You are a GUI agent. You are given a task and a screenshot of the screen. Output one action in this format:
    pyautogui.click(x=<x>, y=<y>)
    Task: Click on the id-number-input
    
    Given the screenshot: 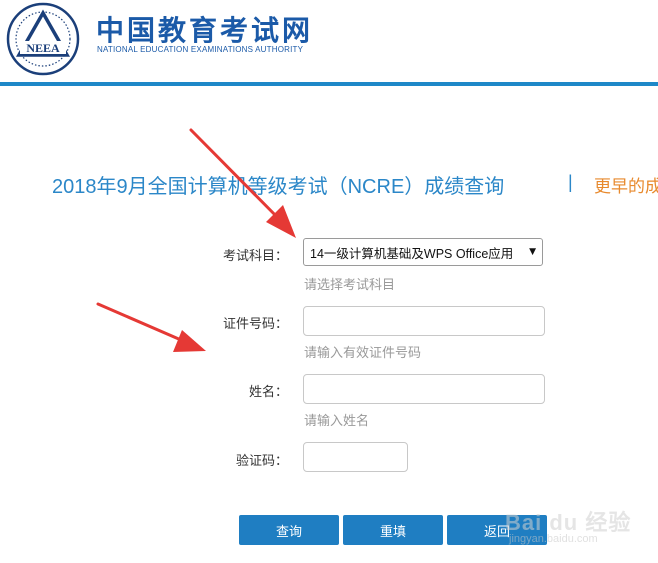 What is the action you would take?
    pyautogui.click(x=424, y=321)
    